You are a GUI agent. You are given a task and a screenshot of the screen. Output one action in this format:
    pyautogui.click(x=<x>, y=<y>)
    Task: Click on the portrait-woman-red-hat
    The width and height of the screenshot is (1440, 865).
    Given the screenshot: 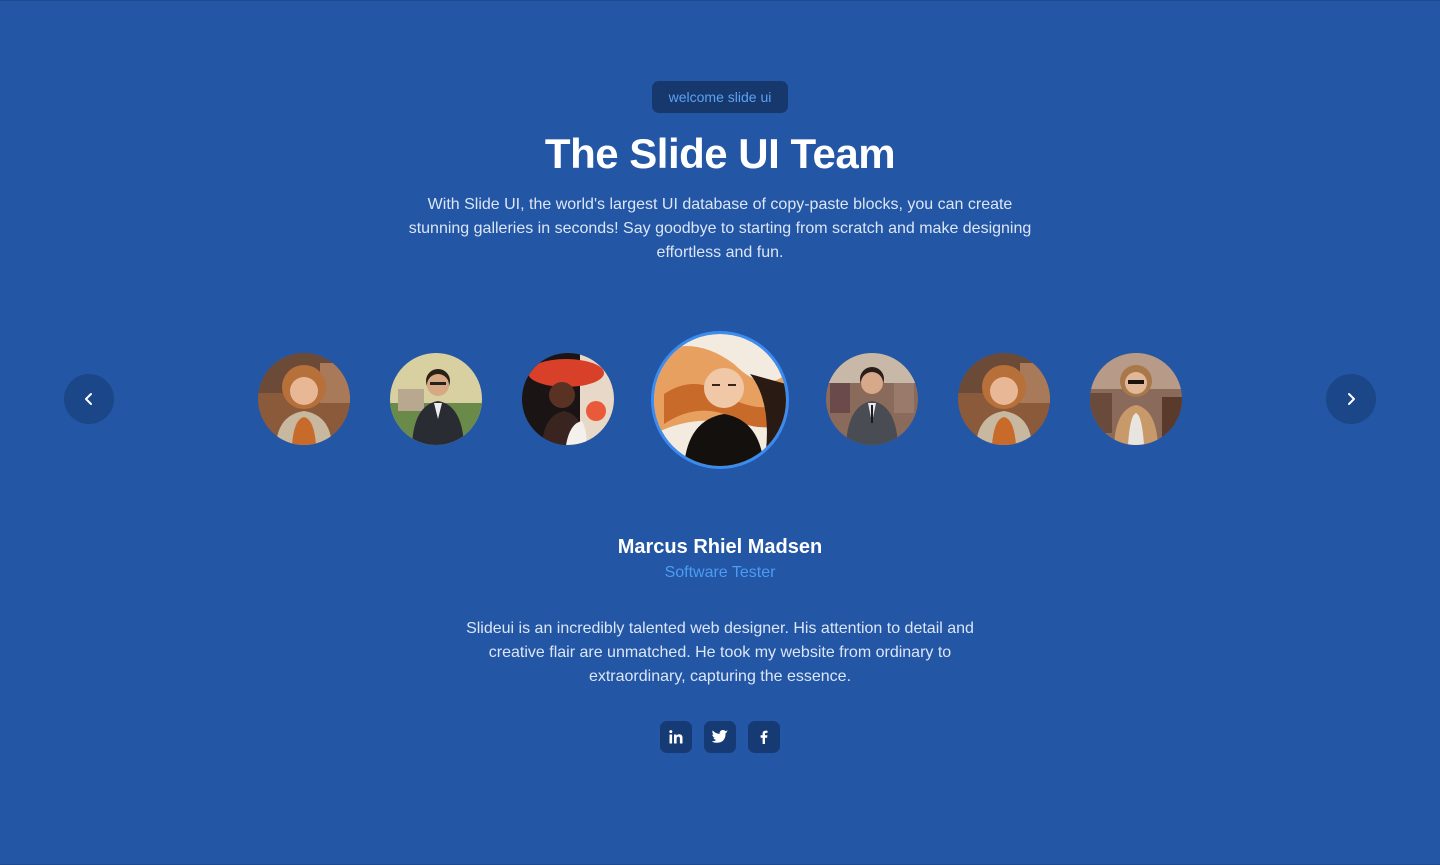 What is the action you would take?
    pyautogui.click(x=568, y=399)
    